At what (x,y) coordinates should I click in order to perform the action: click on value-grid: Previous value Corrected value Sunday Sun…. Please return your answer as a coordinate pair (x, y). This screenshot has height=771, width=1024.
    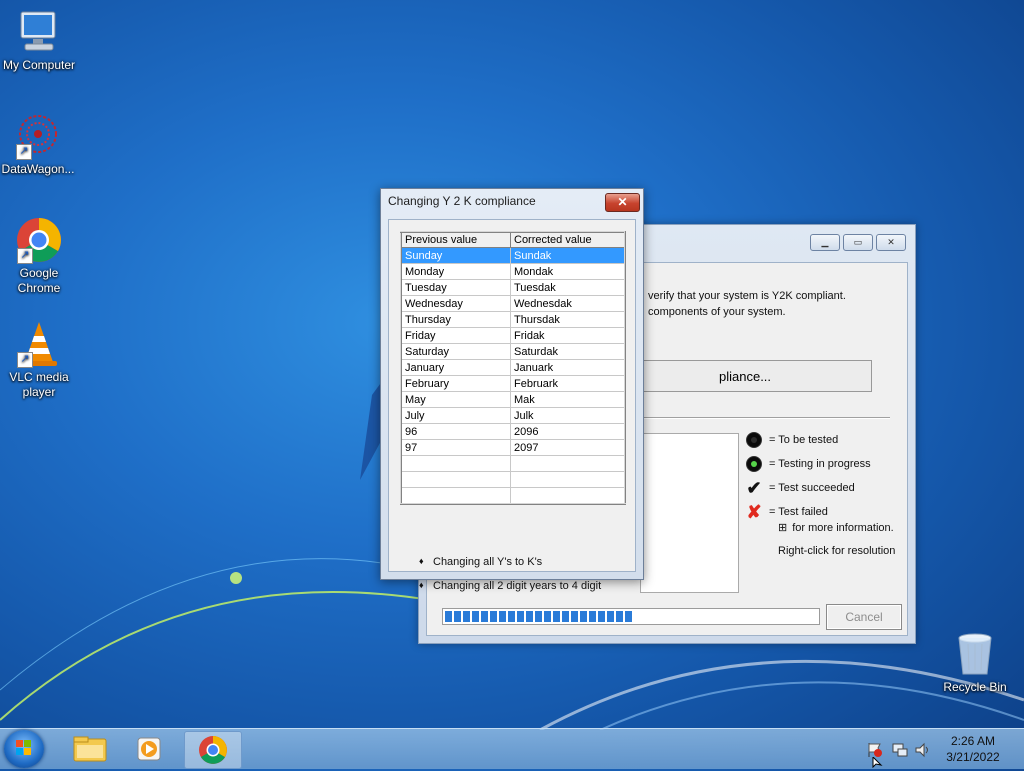
    Looking at the image, I should click on (513, 368).